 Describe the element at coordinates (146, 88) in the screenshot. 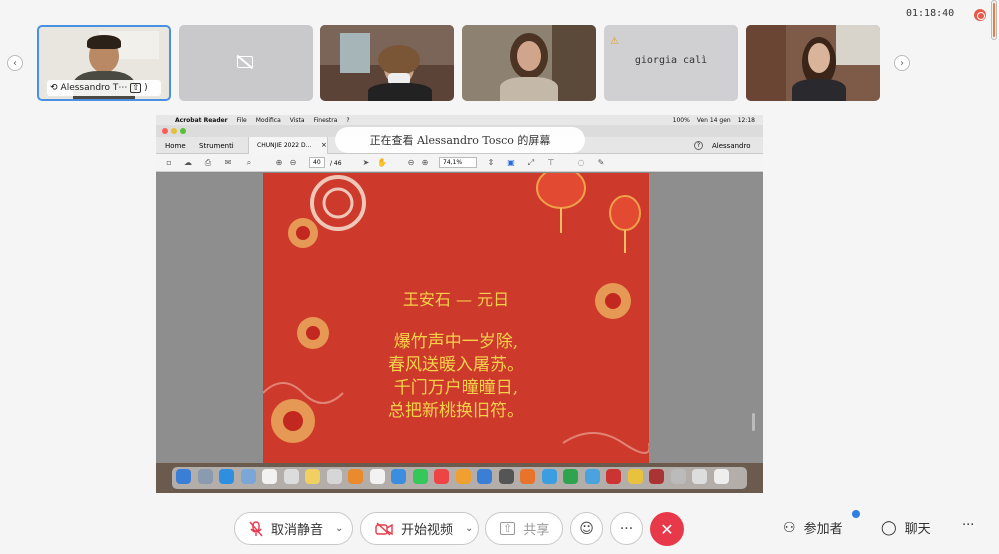

I see `participant-name-suffix: )` at that location.